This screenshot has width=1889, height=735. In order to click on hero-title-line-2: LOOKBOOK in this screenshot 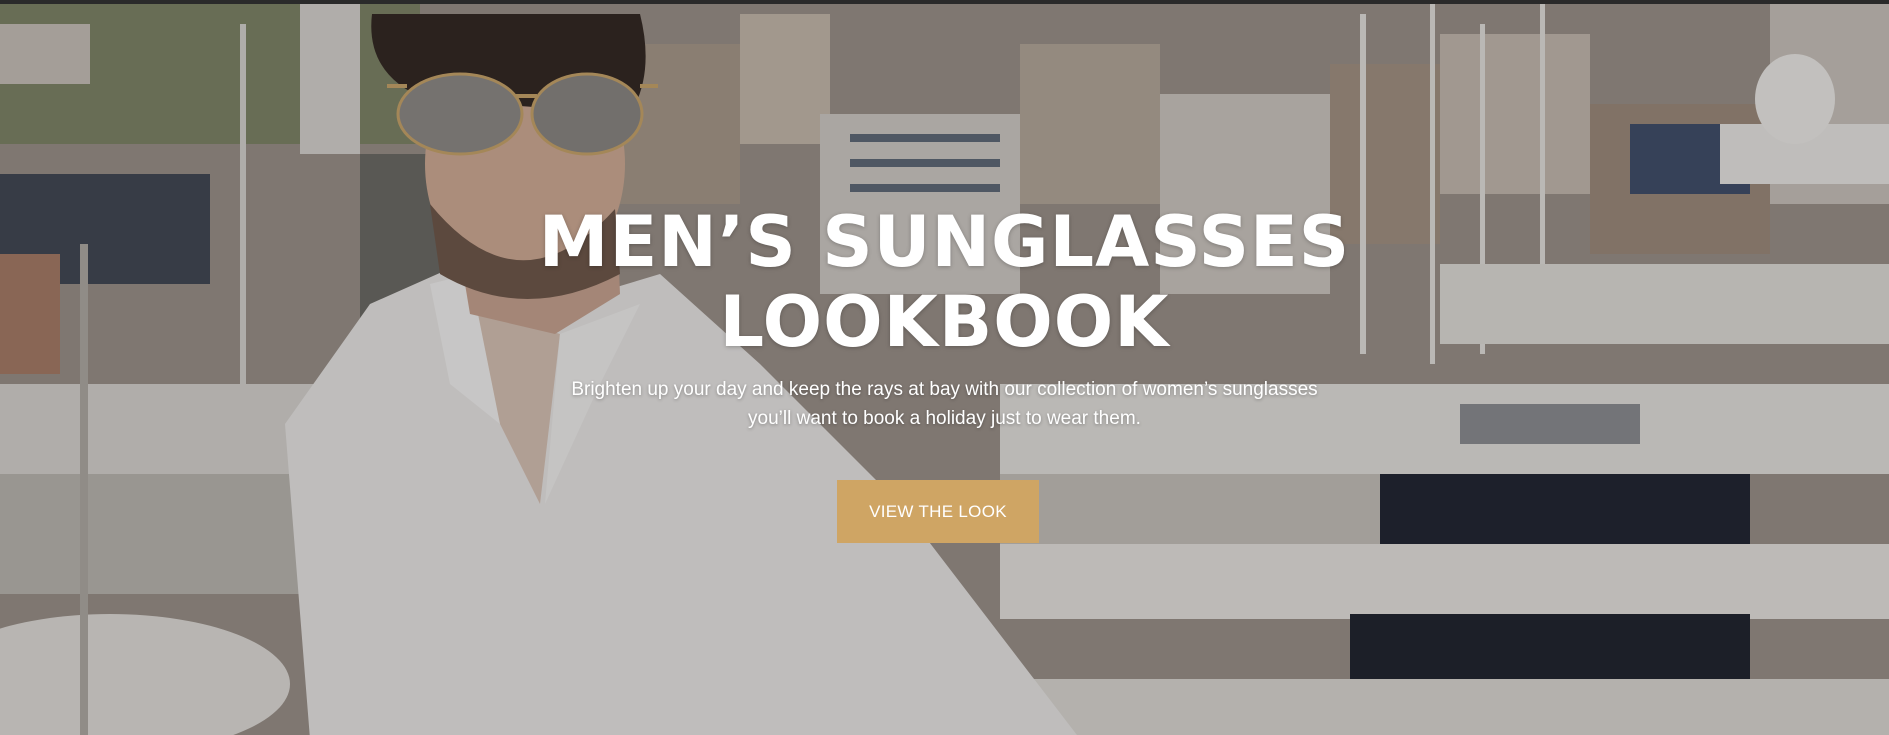, I will do `click(944, 322)`.